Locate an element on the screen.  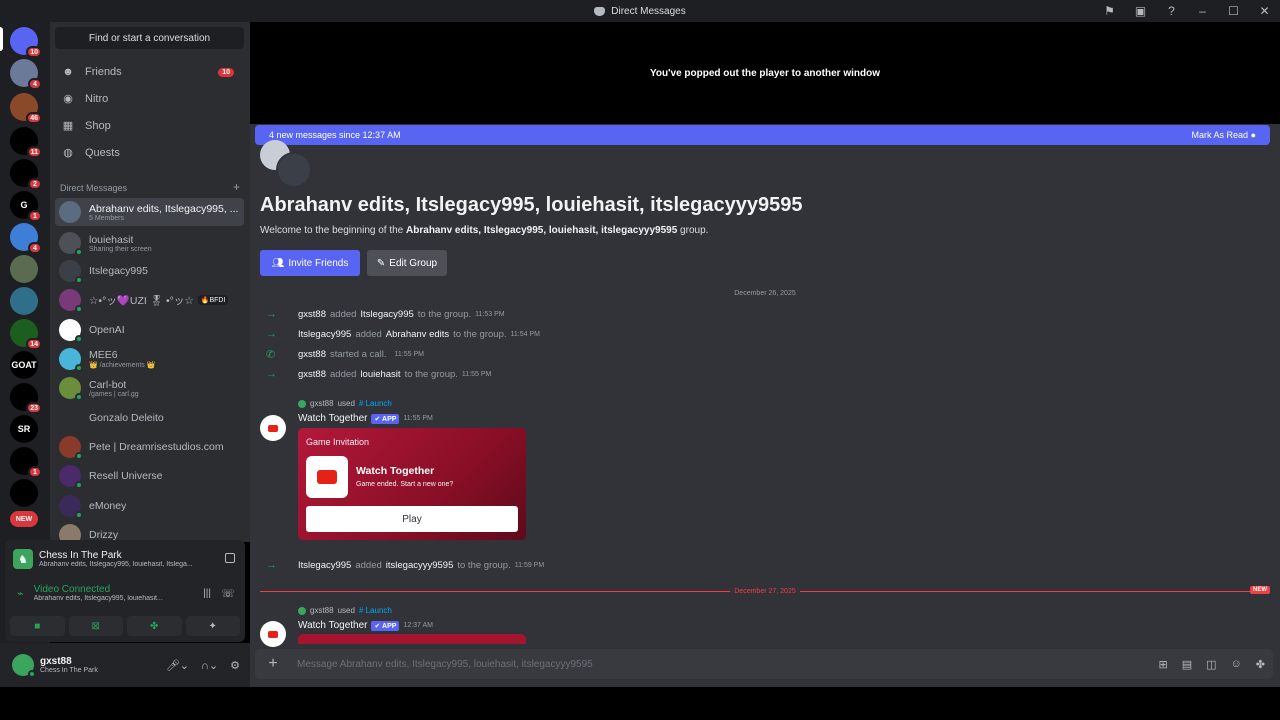
dm-item: Resell Universe is located at coordinates (149, 476).